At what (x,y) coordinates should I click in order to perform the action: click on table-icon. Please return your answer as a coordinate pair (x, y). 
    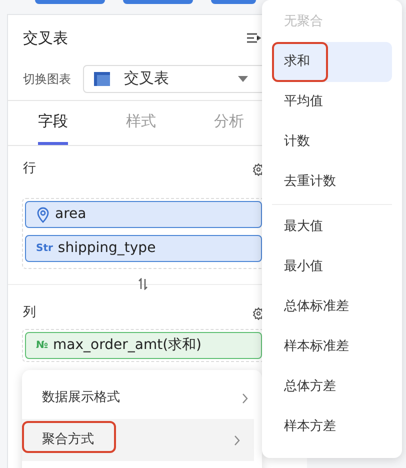
    Looking at the image, I should click on (102, 79).